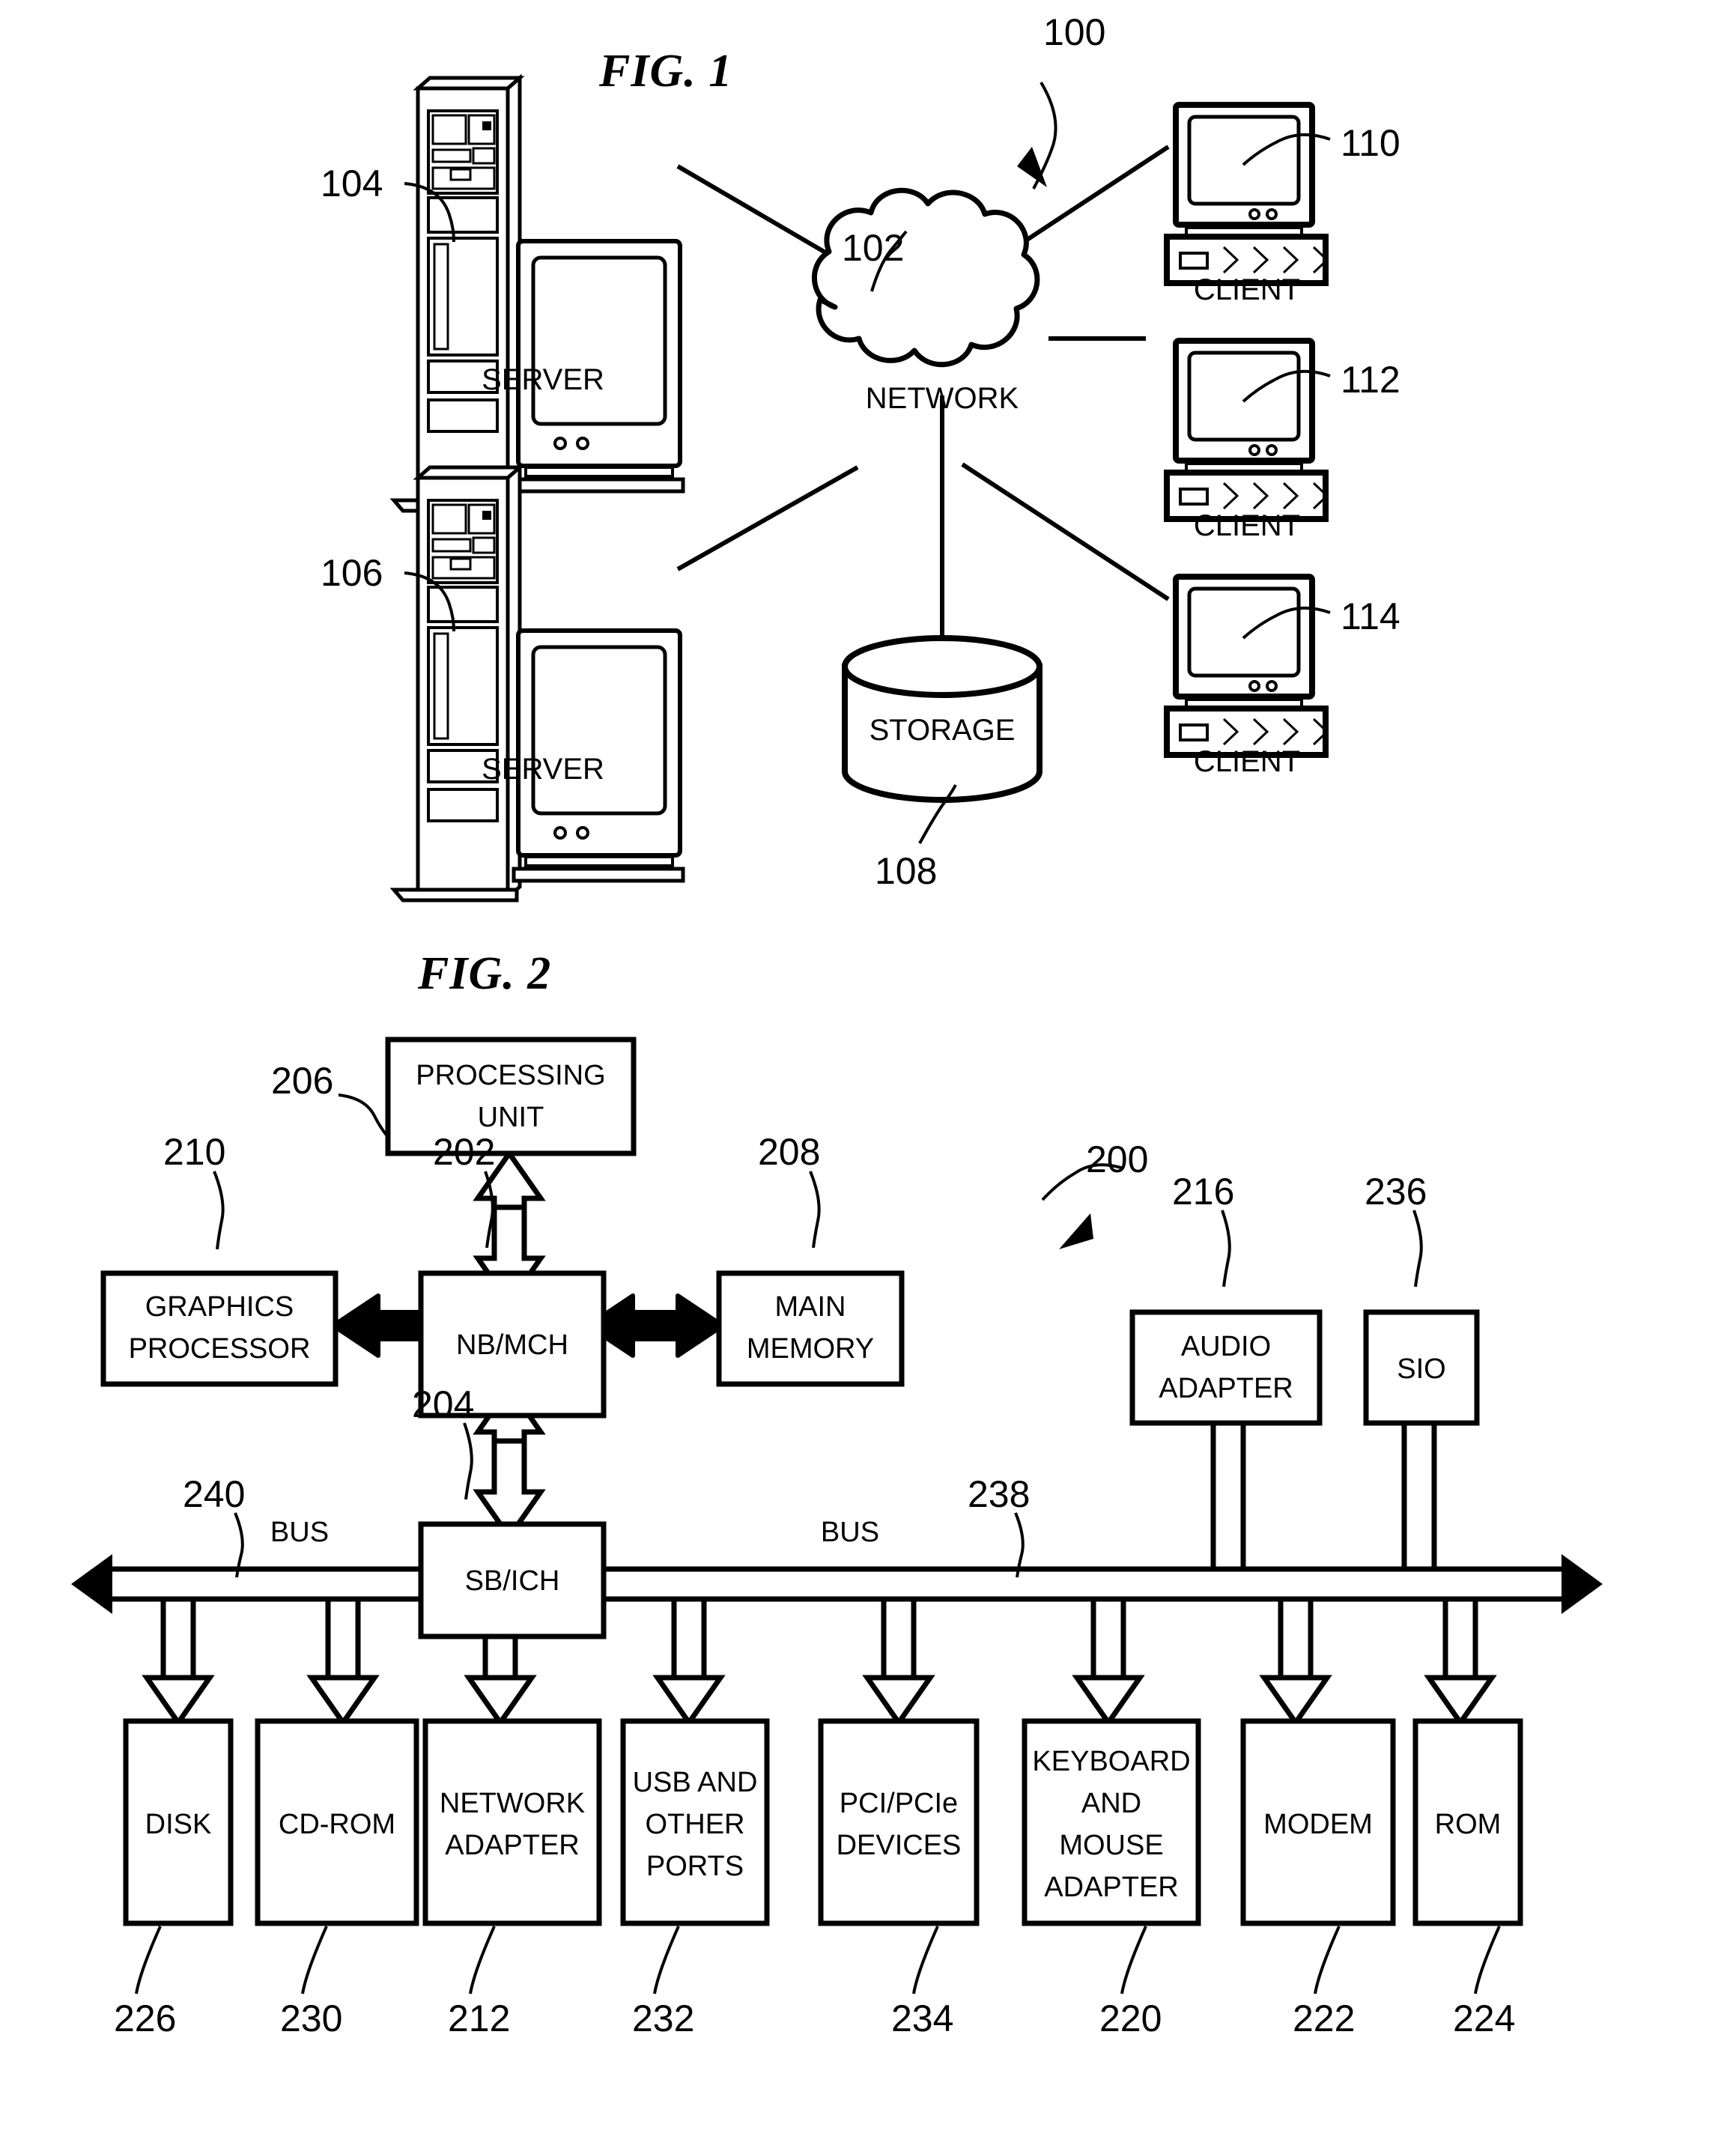 The height and width of the screenshot is (2151, 1736). Describe the element at coordinates (511, 1096) in the screenshot. I see `box-processing-unit` at that location.